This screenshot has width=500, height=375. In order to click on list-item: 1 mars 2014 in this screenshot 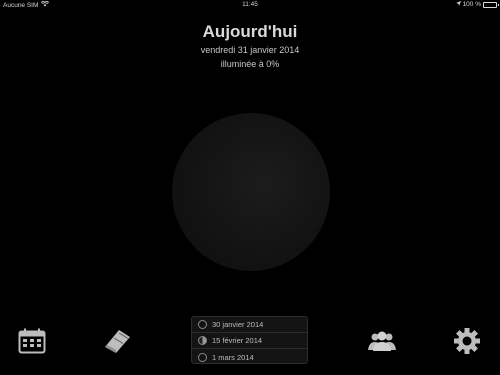, I will do `click(249, 357)`.